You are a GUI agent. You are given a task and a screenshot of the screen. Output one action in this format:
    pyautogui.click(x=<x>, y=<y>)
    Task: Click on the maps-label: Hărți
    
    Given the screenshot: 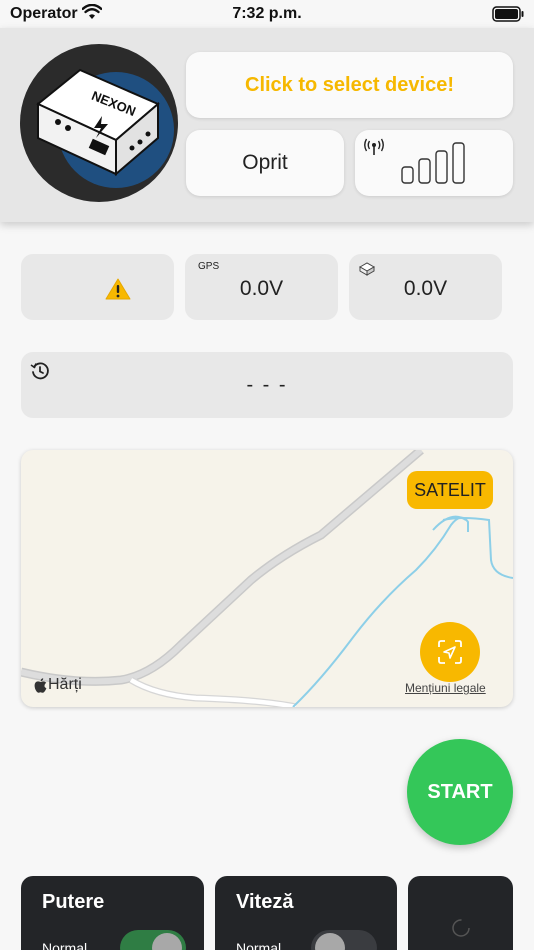 What is the action you would take?
    pyautogui.click(x=65, y=684)
    